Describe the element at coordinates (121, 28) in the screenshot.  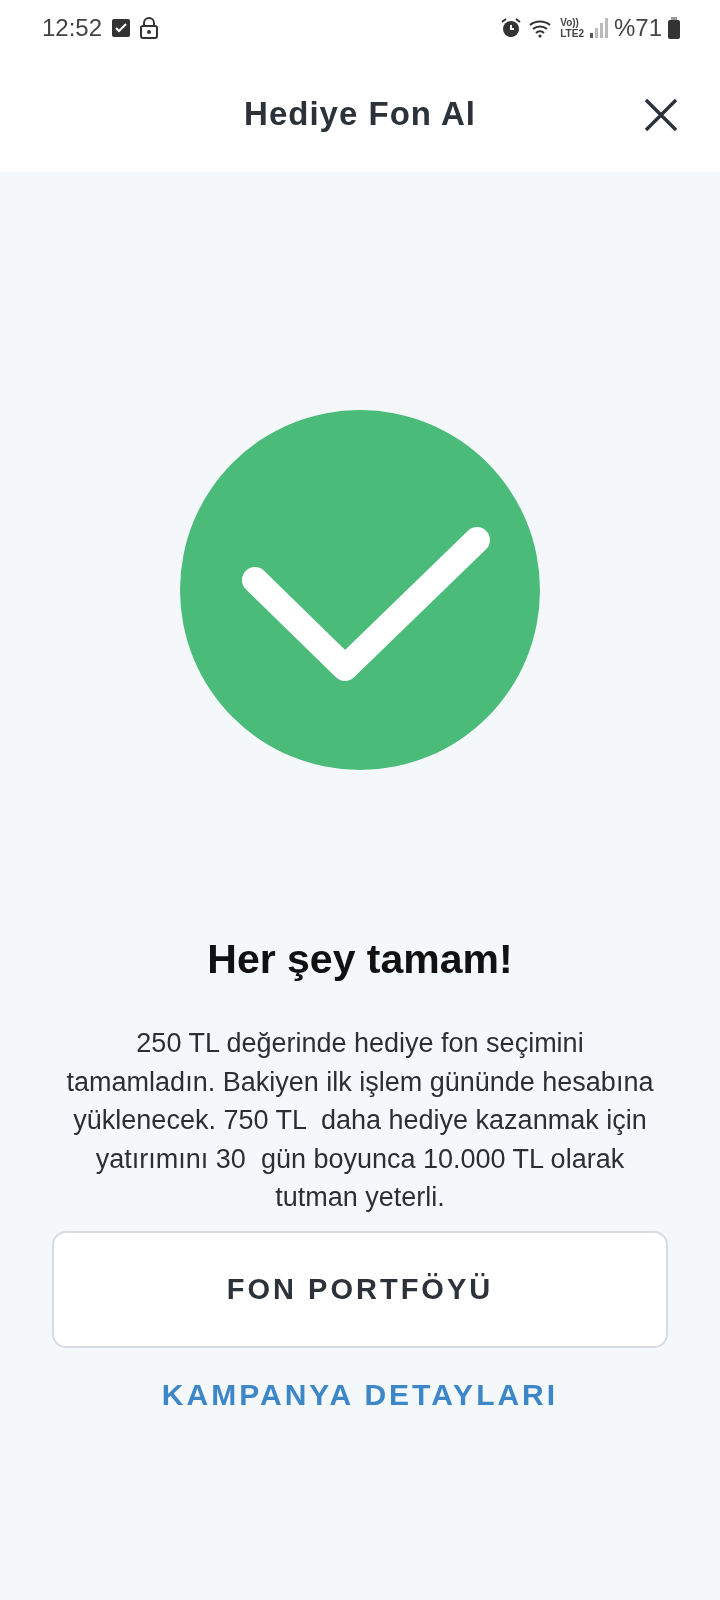
I see `checkbox-icon` at that location.